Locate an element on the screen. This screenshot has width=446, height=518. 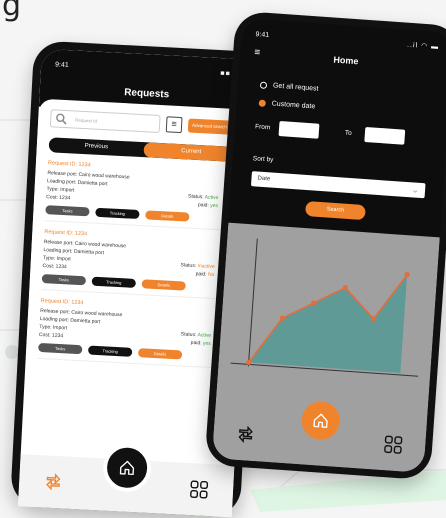
radio-dot is located at coordinates (263, 85).